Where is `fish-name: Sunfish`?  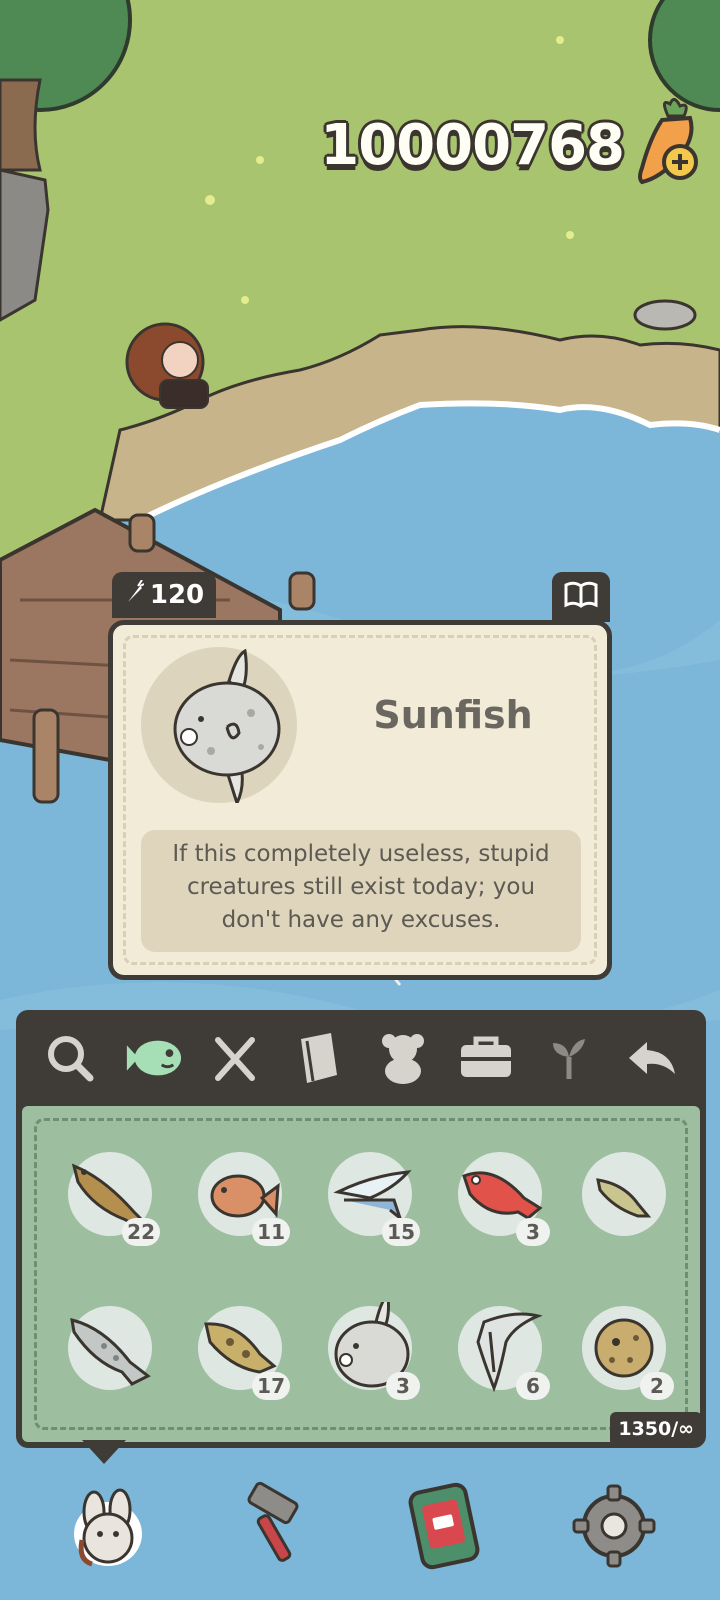 fish-name: Sunfish is located at coordinates (453, 715).